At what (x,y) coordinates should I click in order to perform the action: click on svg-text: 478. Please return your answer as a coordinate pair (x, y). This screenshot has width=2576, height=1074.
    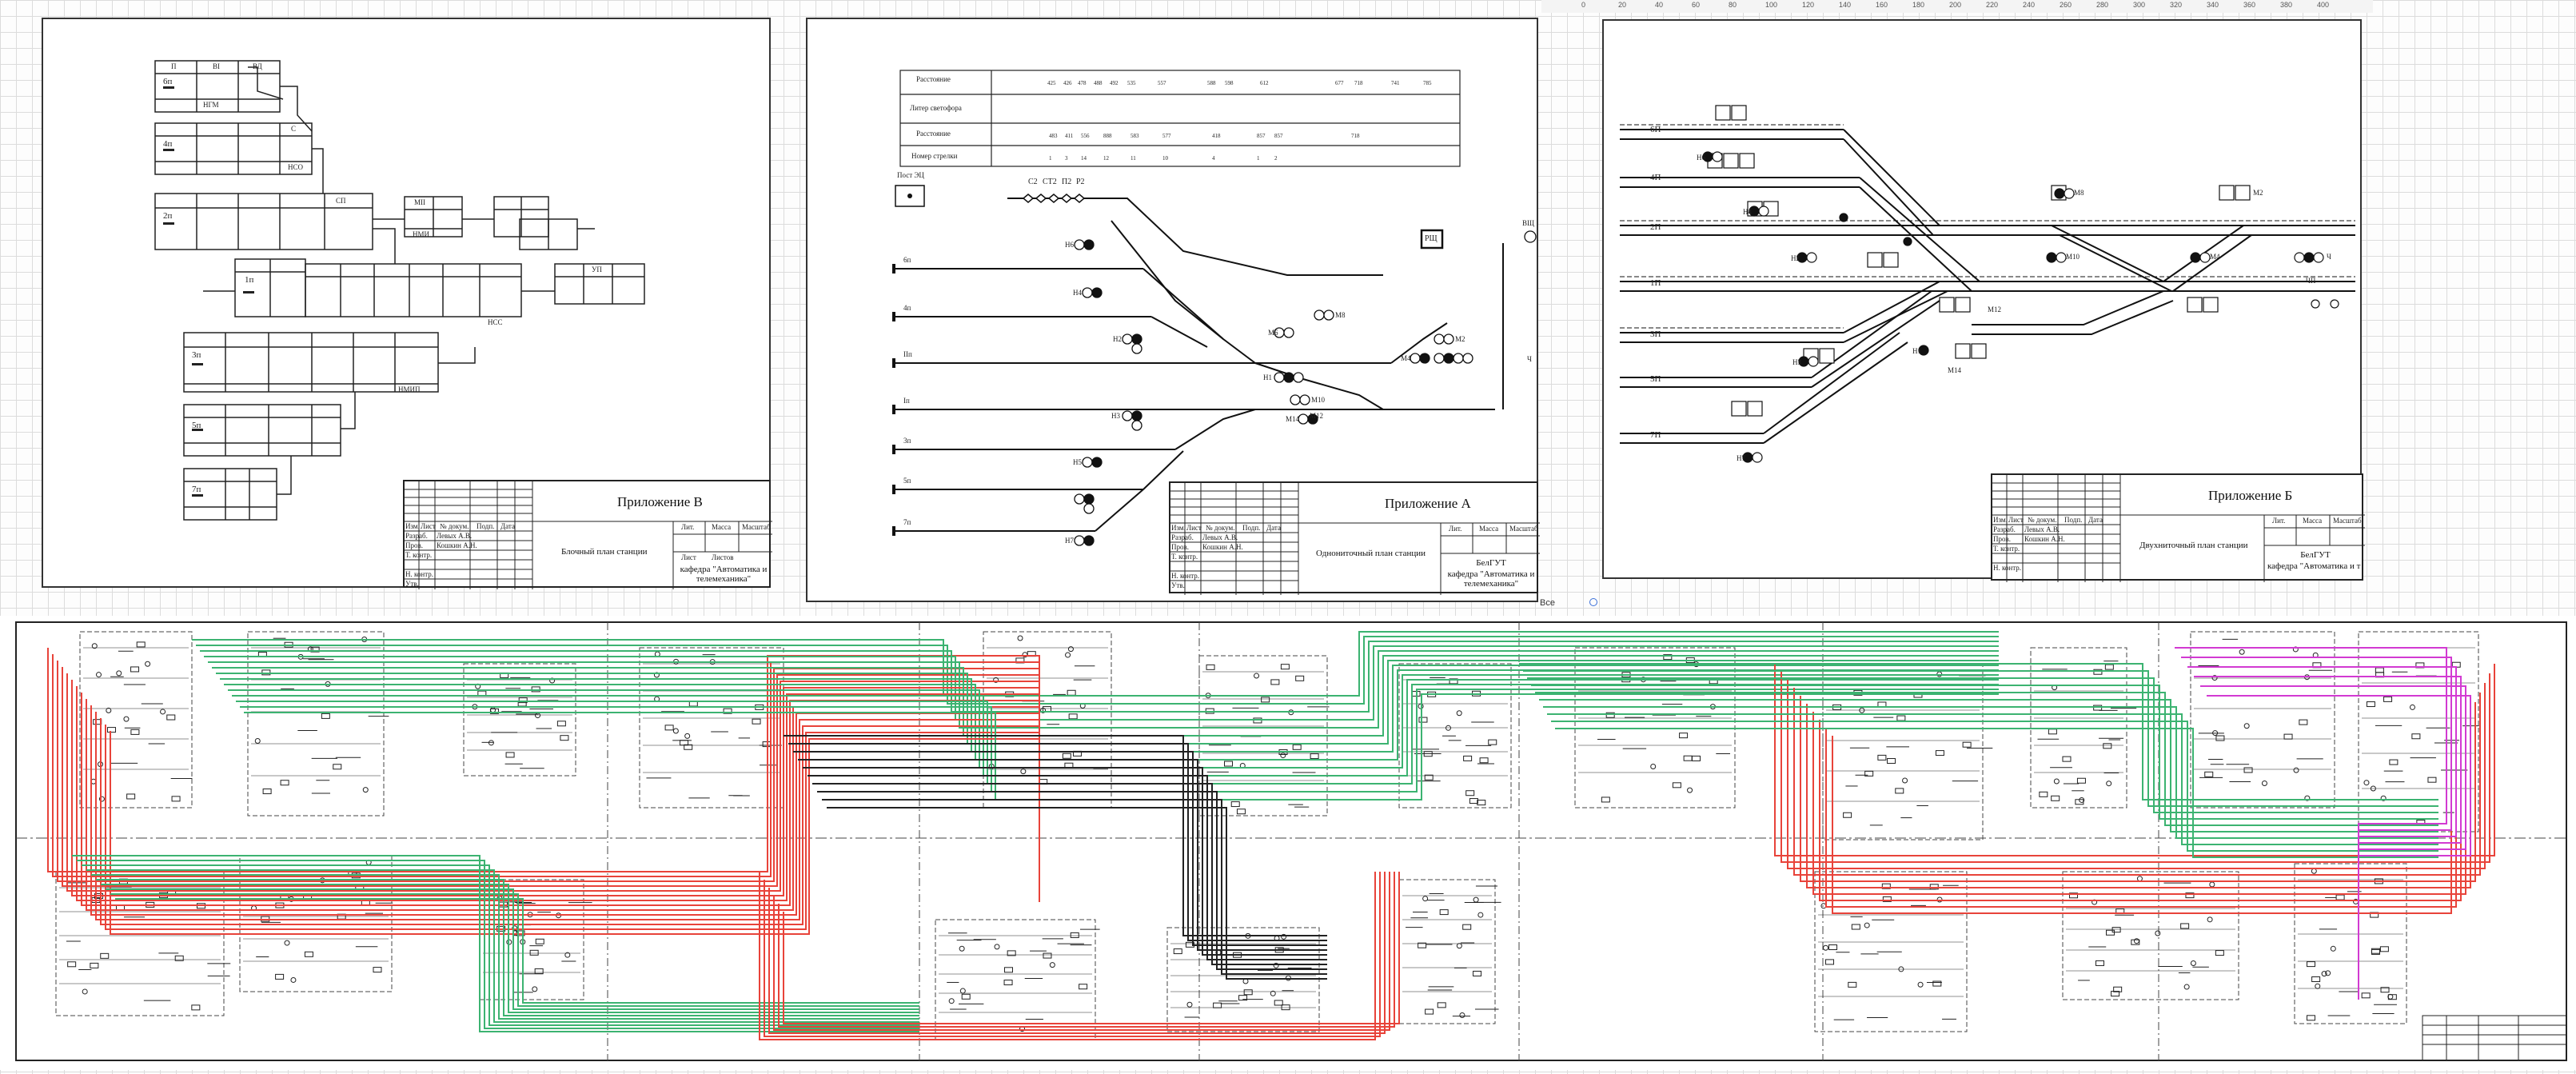
    Looking at the image, I should click on (1082, 83).